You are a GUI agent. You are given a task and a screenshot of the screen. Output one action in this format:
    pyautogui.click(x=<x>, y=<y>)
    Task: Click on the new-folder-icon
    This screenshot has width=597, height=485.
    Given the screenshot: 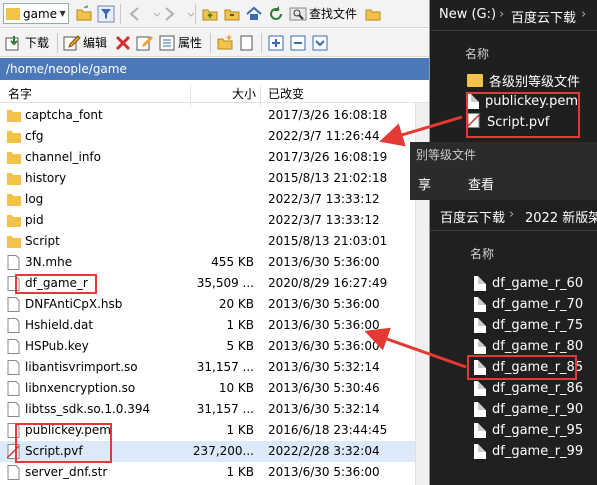 What is the action you would take?
    pyautogui.click(x=225, y=43)
    